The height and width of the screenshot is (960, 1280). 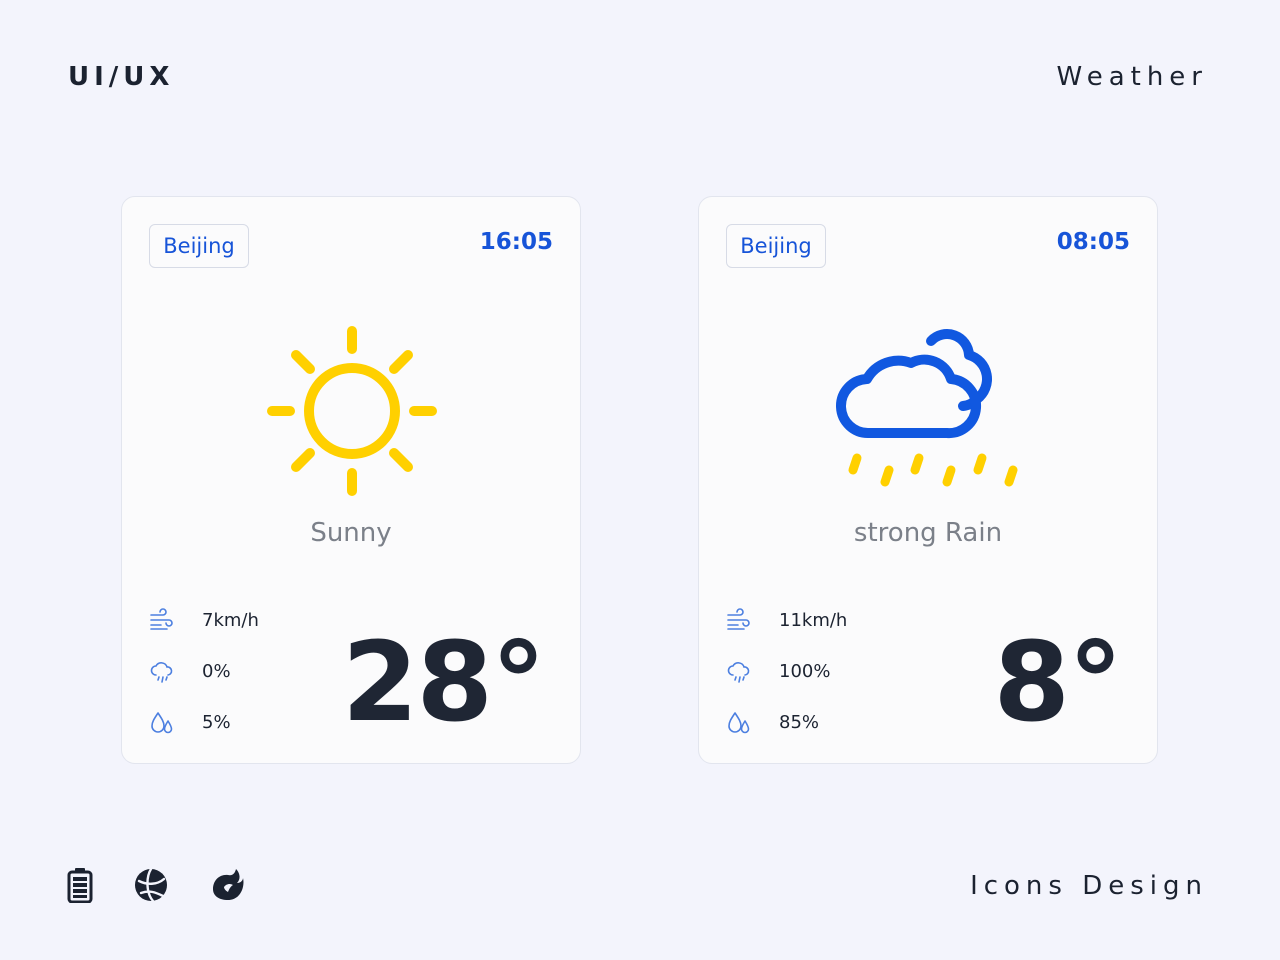 I want to click on temperature-display: 8°, so click(x=1058, y=682).